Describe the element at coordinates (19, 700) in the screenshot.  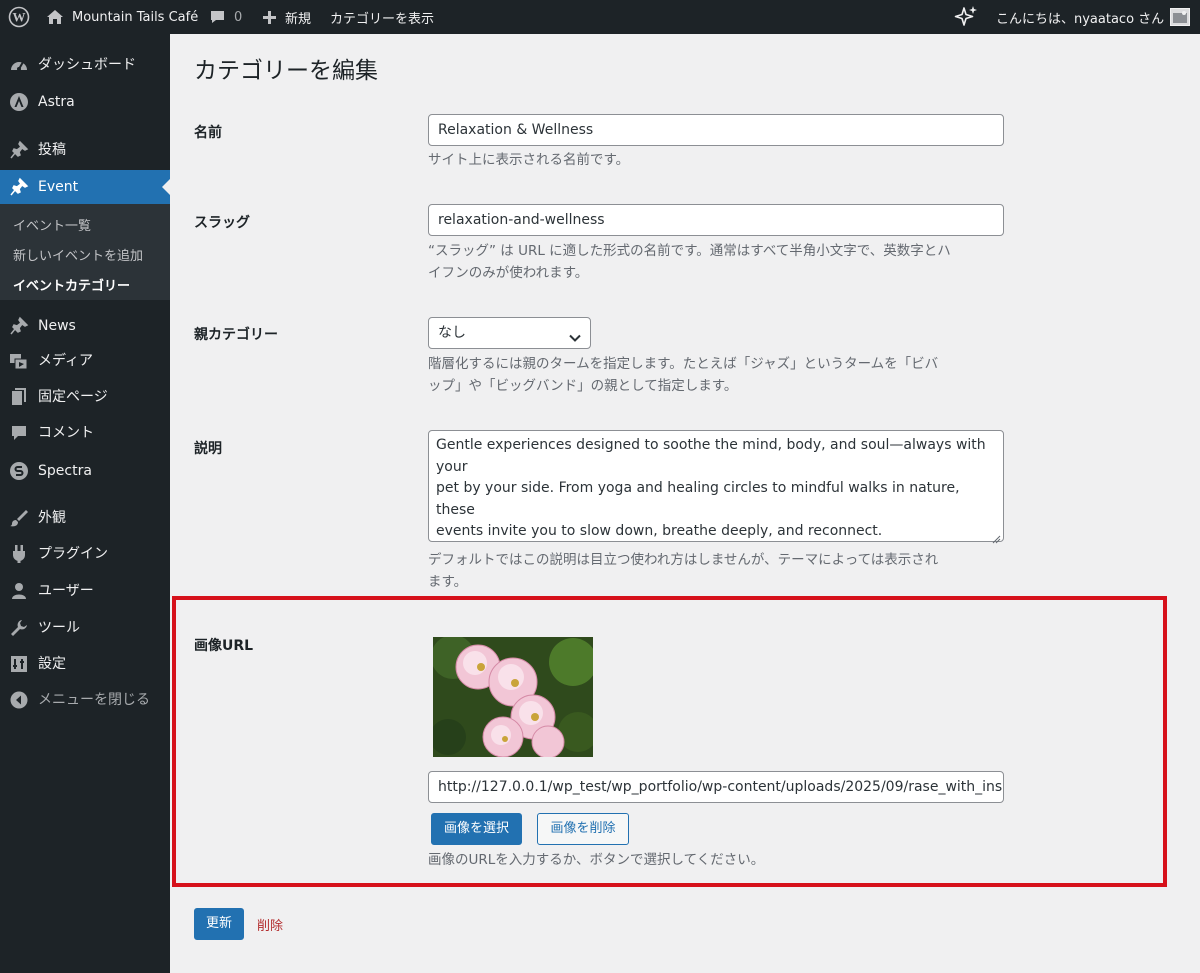
I see `collapse-icon` at that location.